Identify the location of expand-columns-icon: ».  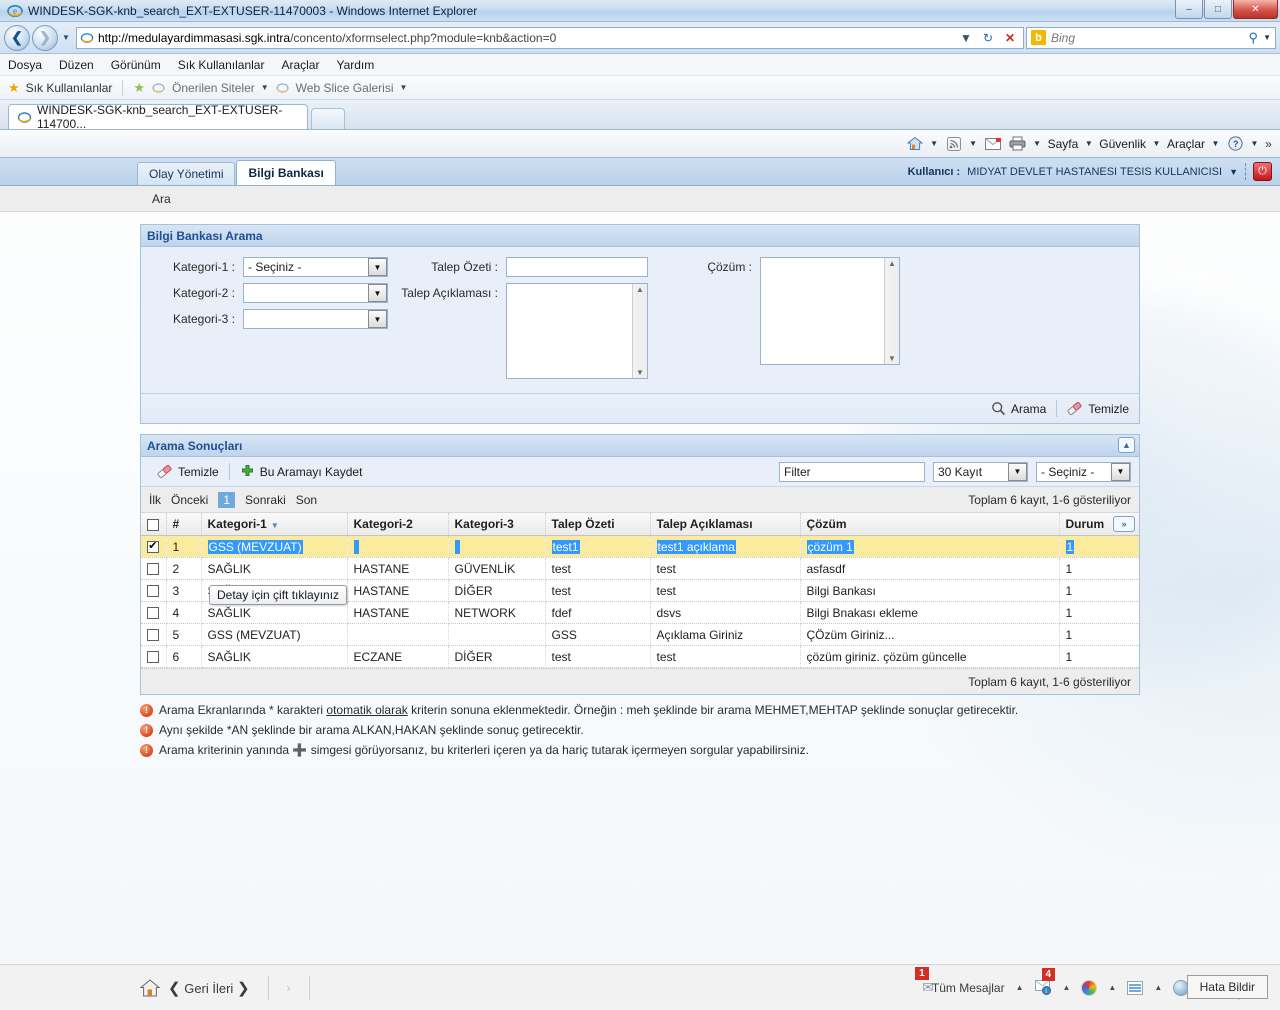
(1124, 524).